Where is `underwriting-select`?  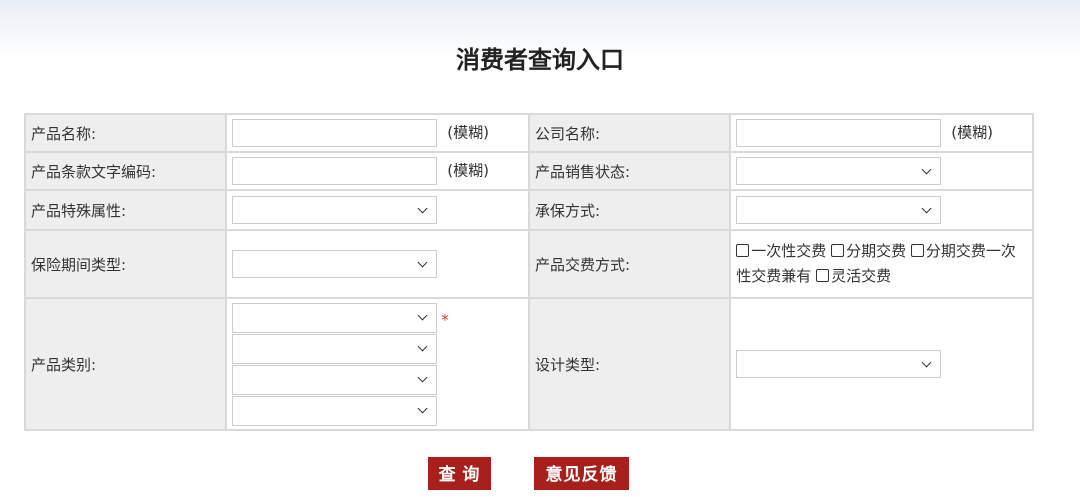
underwriting-select is located at coordinates (839, 210).